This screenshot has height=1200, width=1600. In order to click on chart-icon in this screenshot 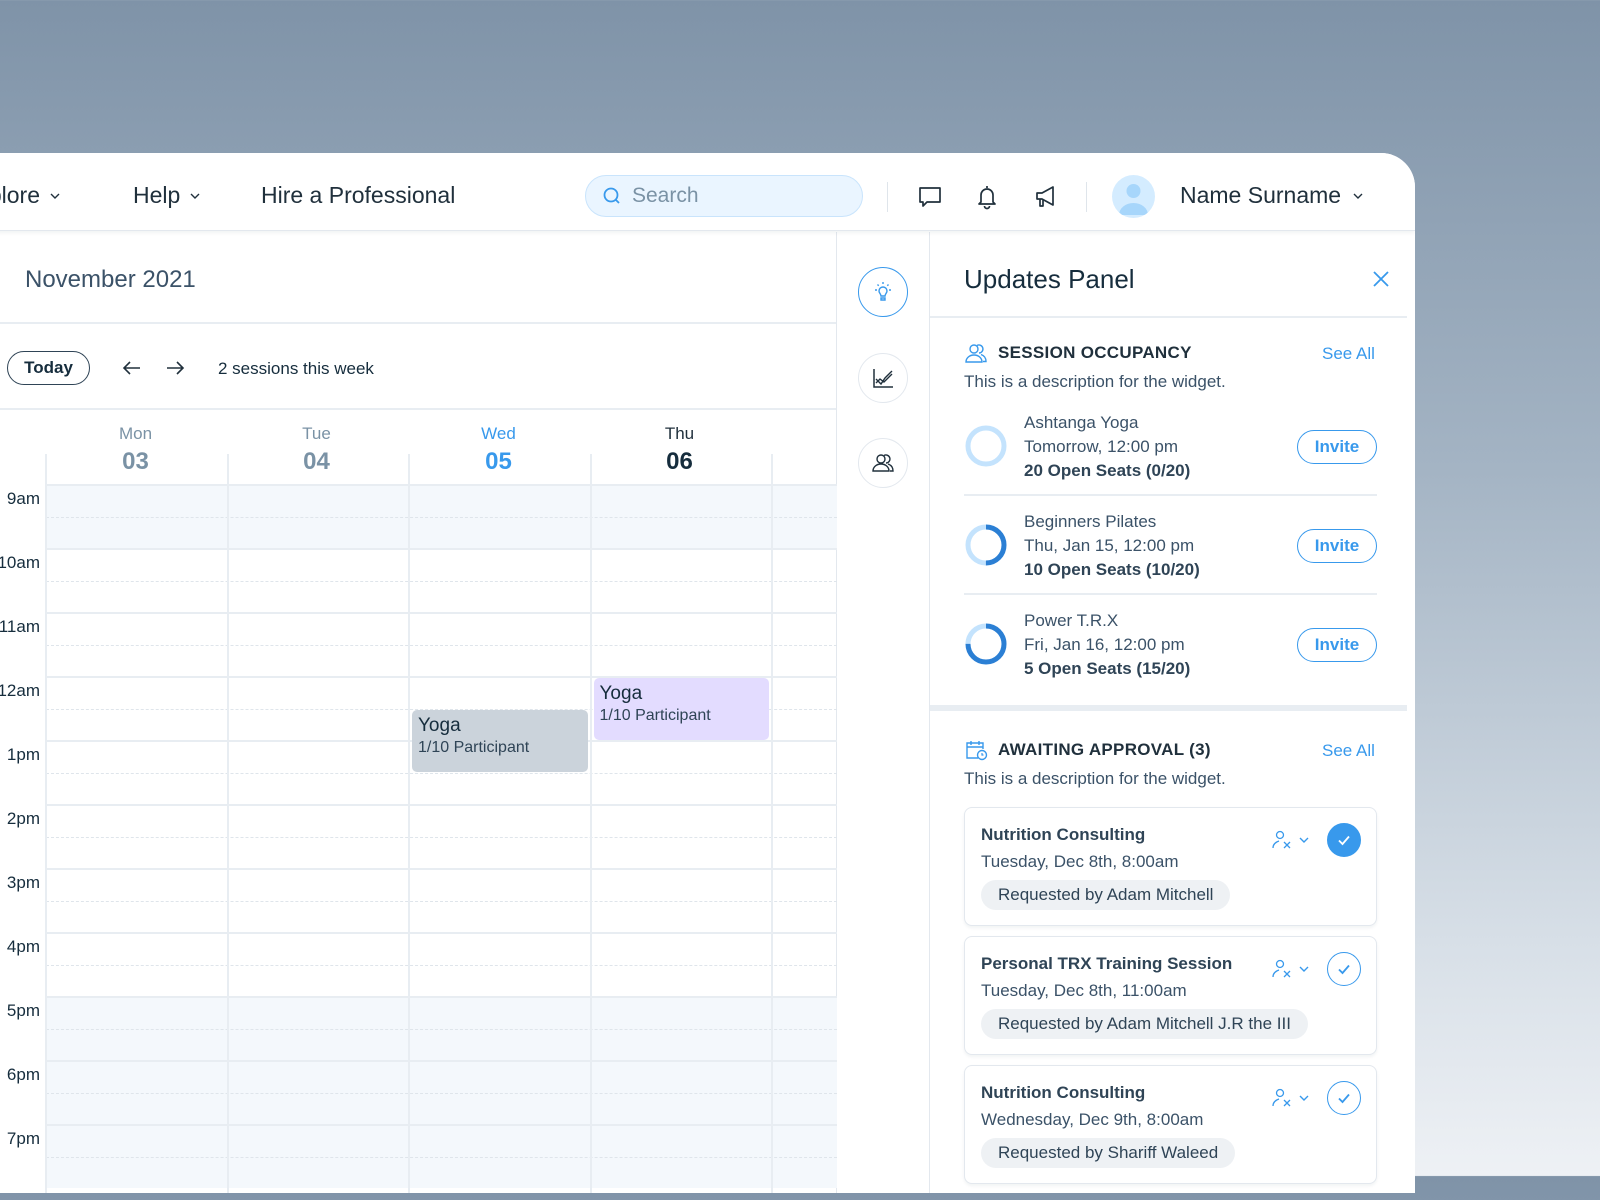, I will do `click(883, 378)`.